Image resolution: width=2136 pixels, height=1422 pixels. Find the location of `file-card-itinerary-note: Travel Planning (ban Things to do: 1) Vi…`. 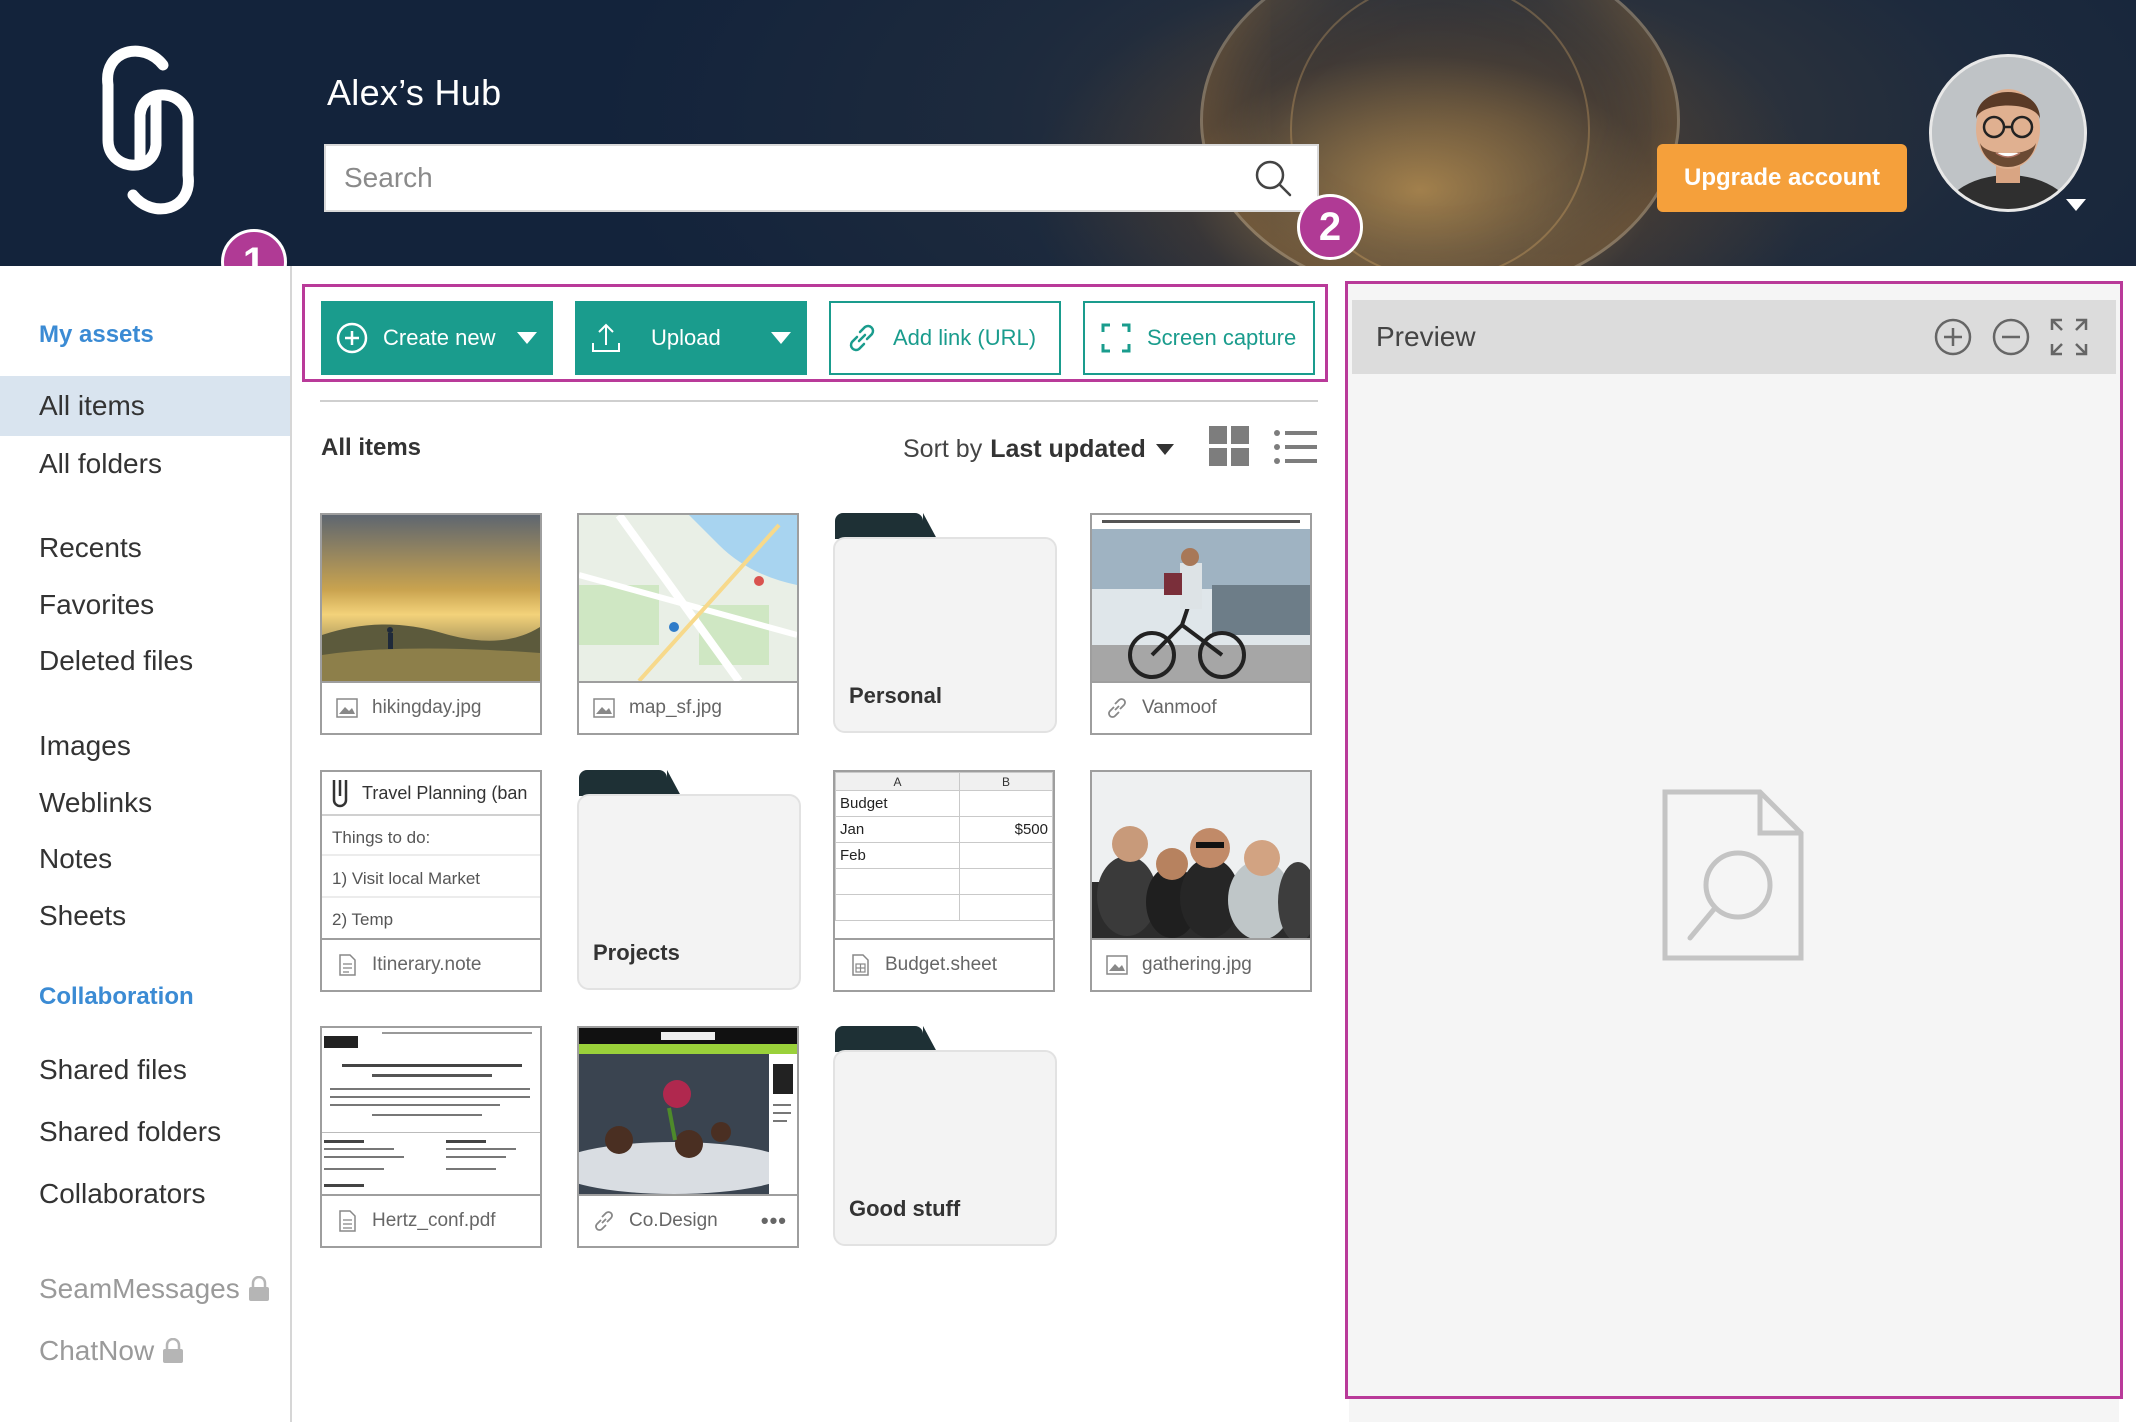

file-card-itinerary-note: Travel Planning (ban Things to do: 1) Vi… is located at coordinates (431, 881).